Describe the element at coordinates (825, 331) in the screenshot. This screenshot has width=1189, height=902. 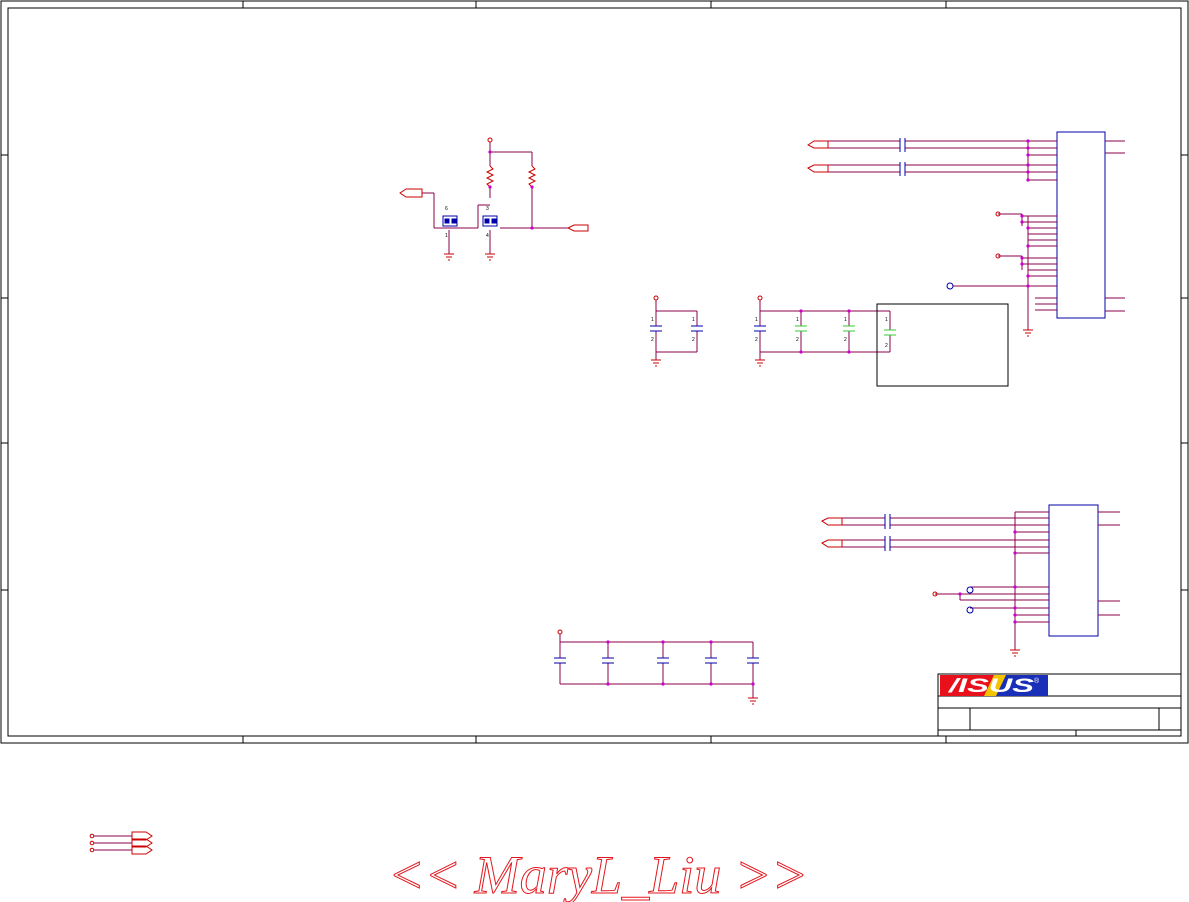
I see `junction-dots-caps` at that location.